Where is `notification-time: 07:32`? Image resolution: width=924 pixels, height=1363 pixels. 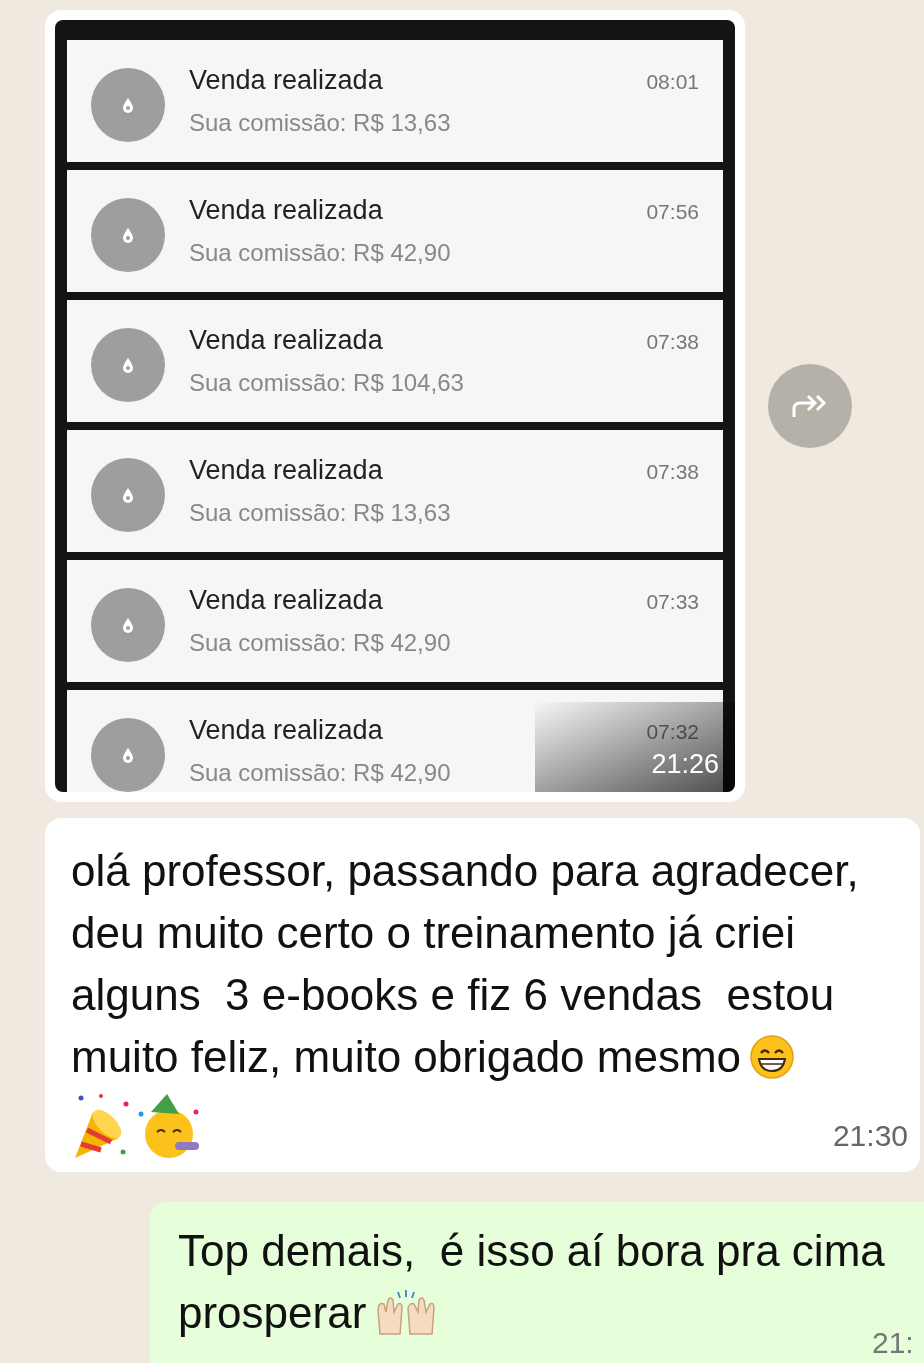 notification-time: 07:32 is located at coordinates (672, 732).